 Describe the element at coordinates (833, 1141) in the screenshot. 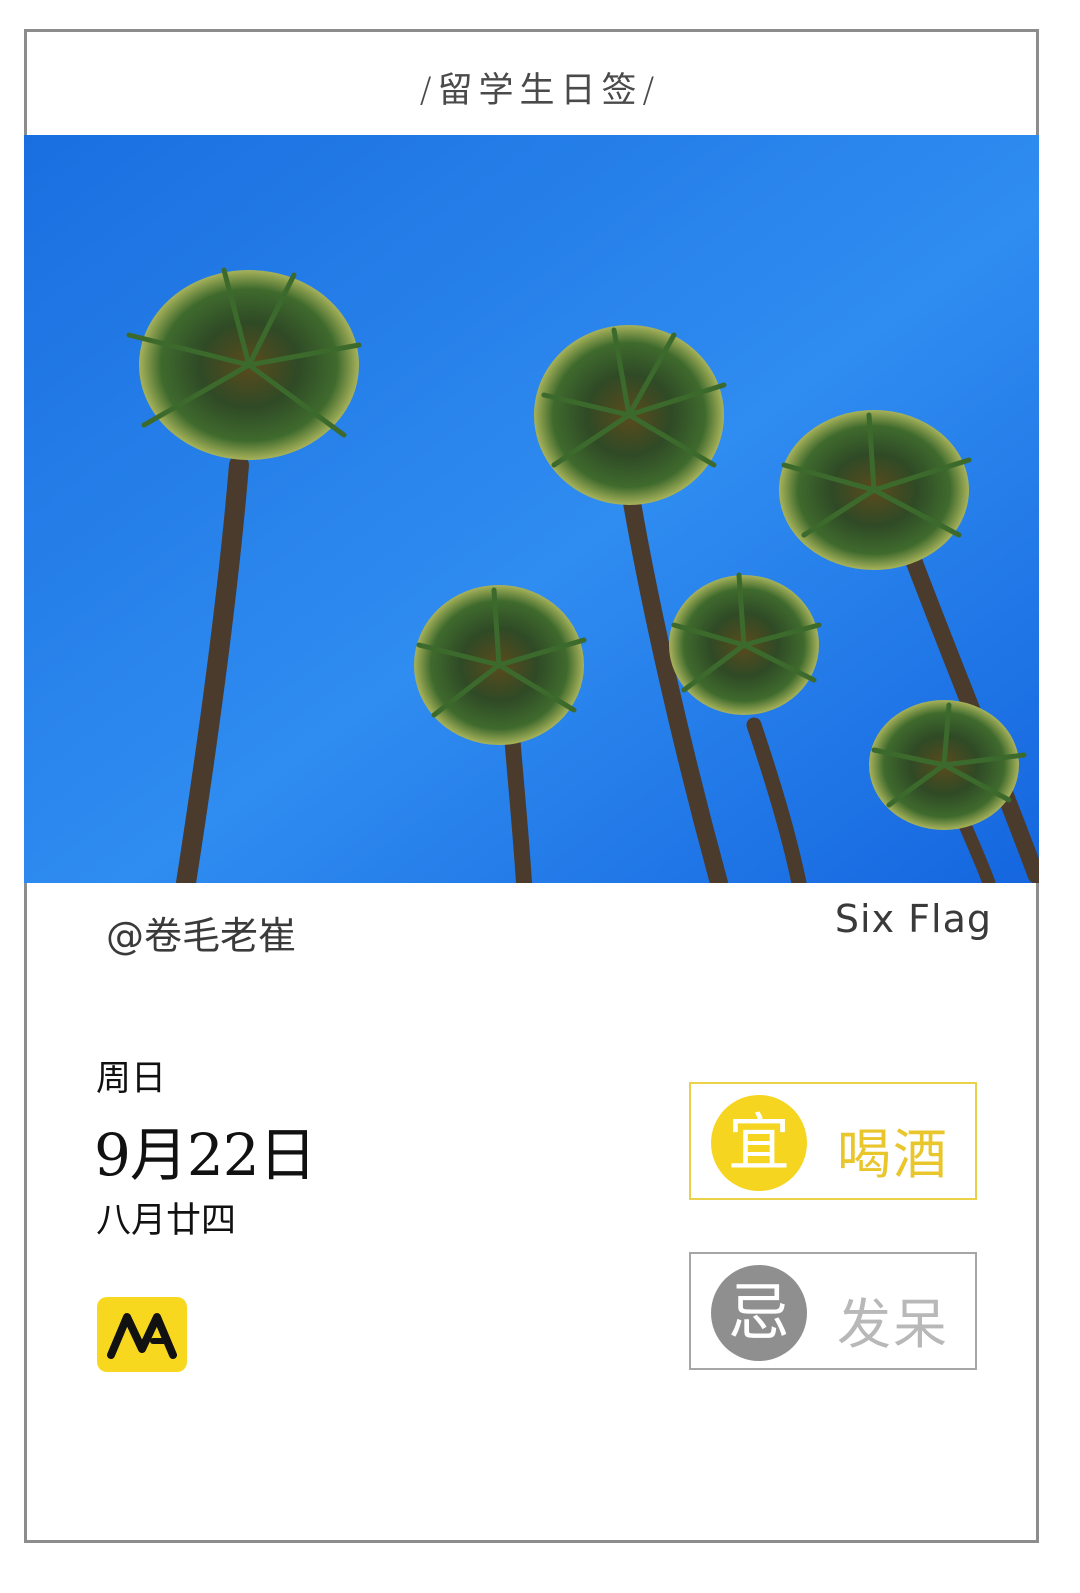

I see `auspicious-box: 宜 喝酒` at that location.